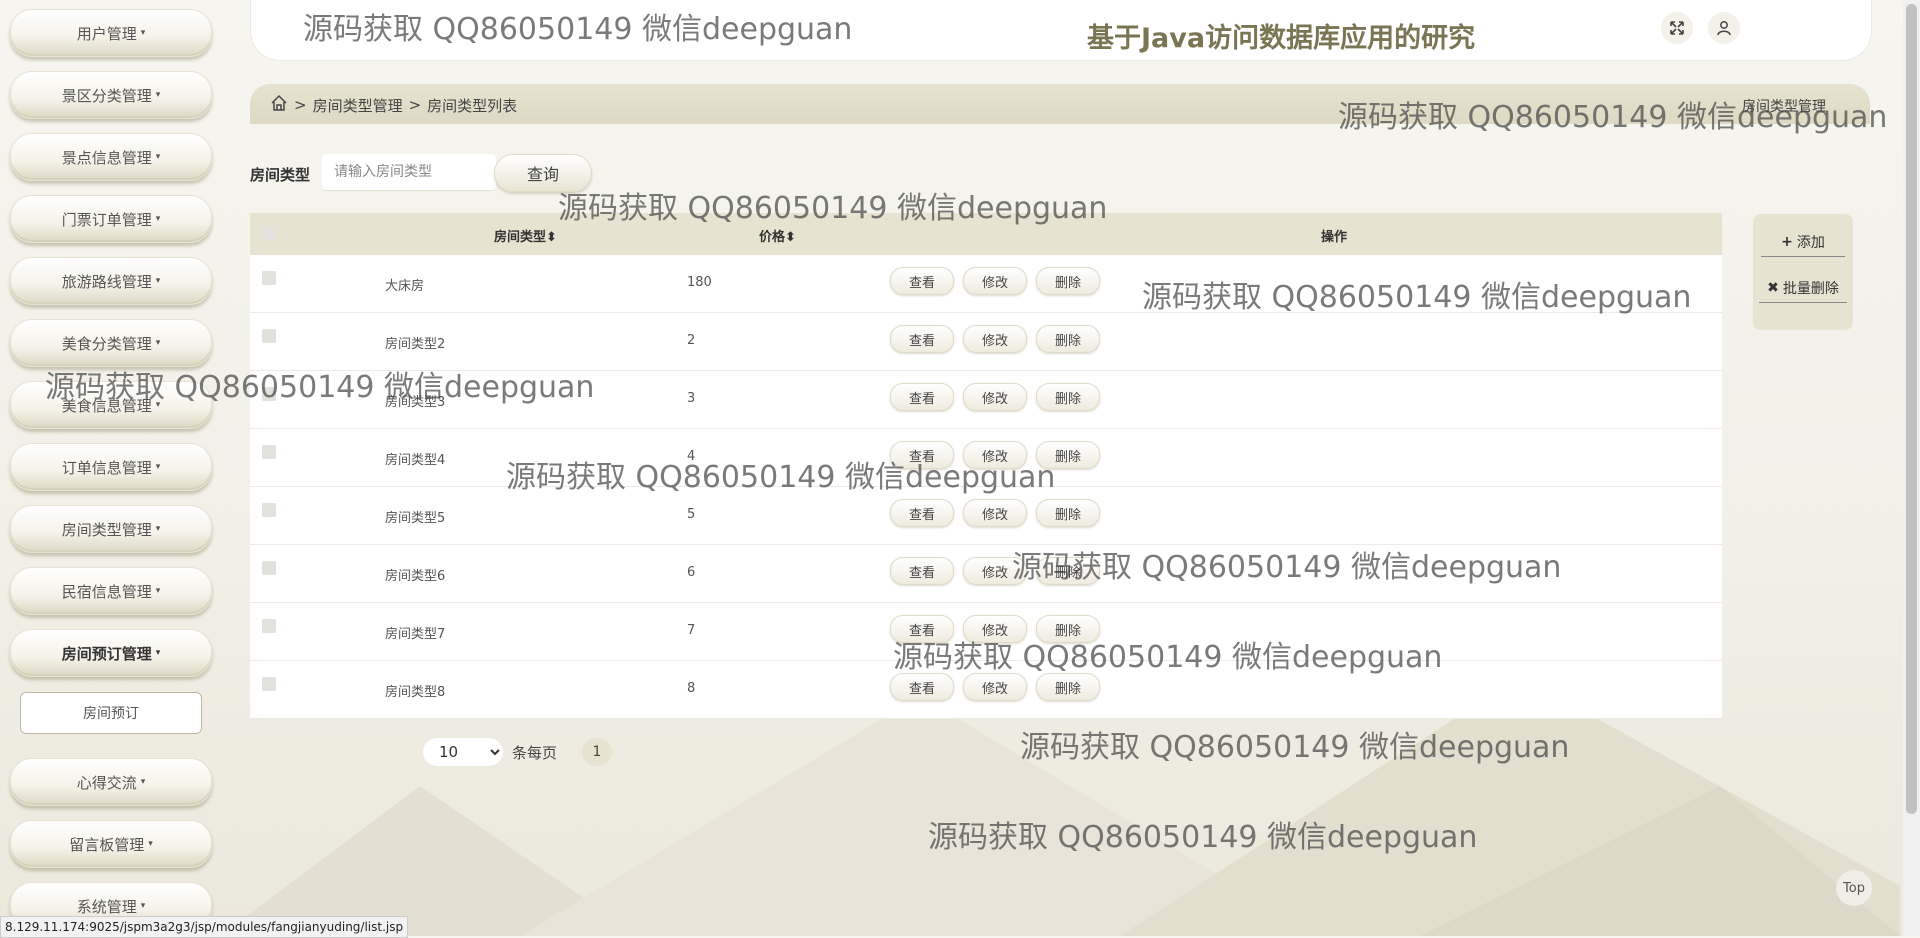 This screenshot has height=938, width=1920. I want to click on table-row: 房间类型5 5 查看 修改 删除, so click(986, 516).